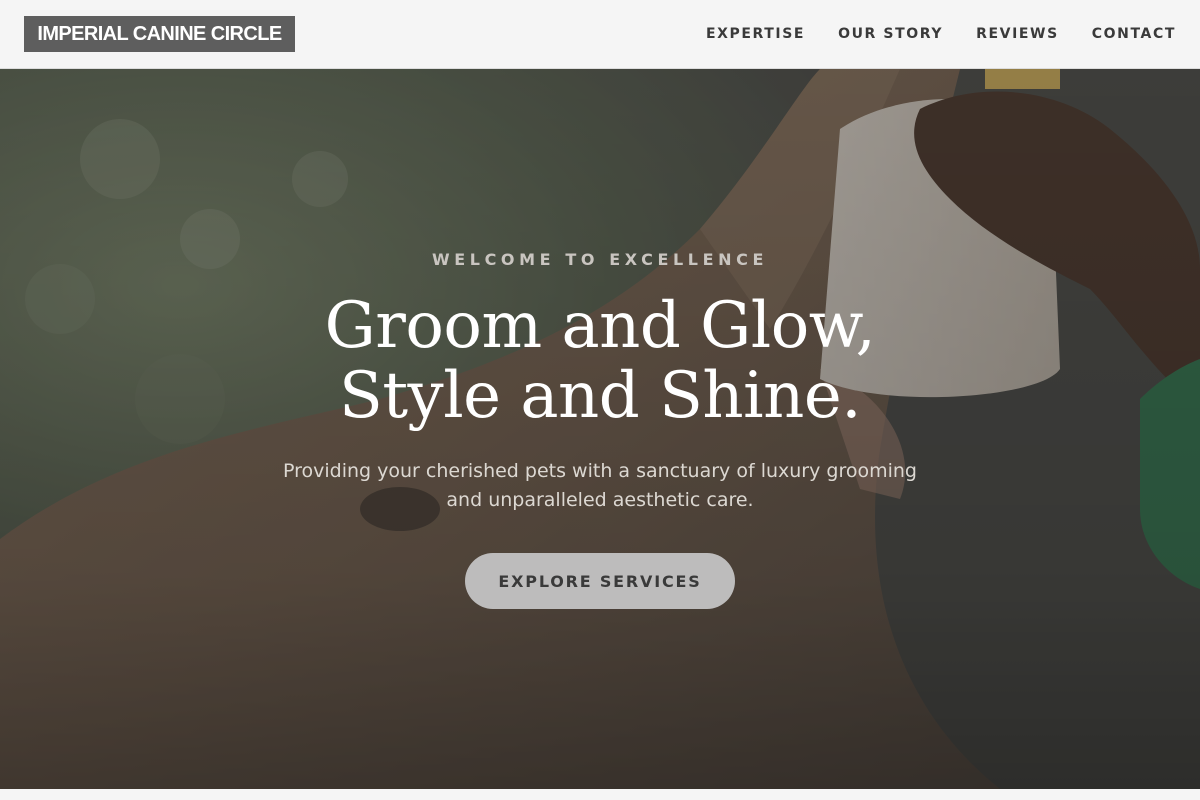 The width and height of the screenshot is (1200, 800). I want to click on page-bottom-strip, so click(600, 794).